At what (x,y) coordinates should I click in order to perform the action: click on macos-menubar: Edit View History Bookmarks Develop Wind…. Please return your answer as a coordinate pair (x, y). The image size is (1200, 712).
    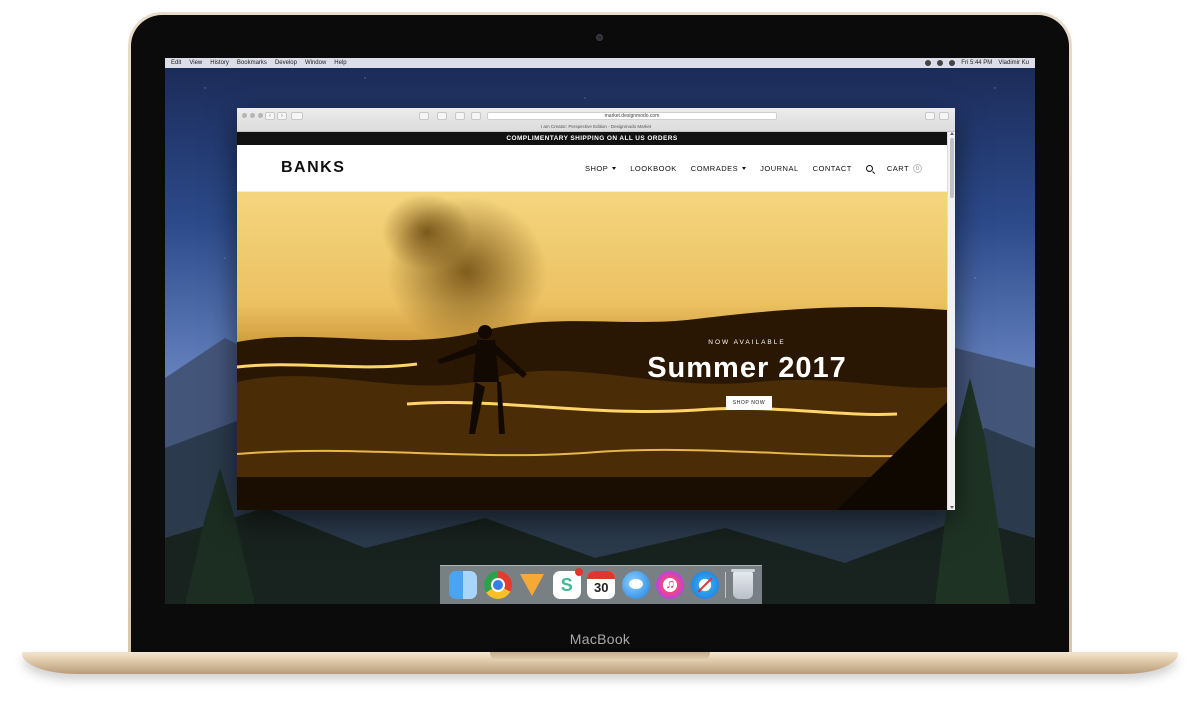
    Looking at the image, I should click on (600, 63).